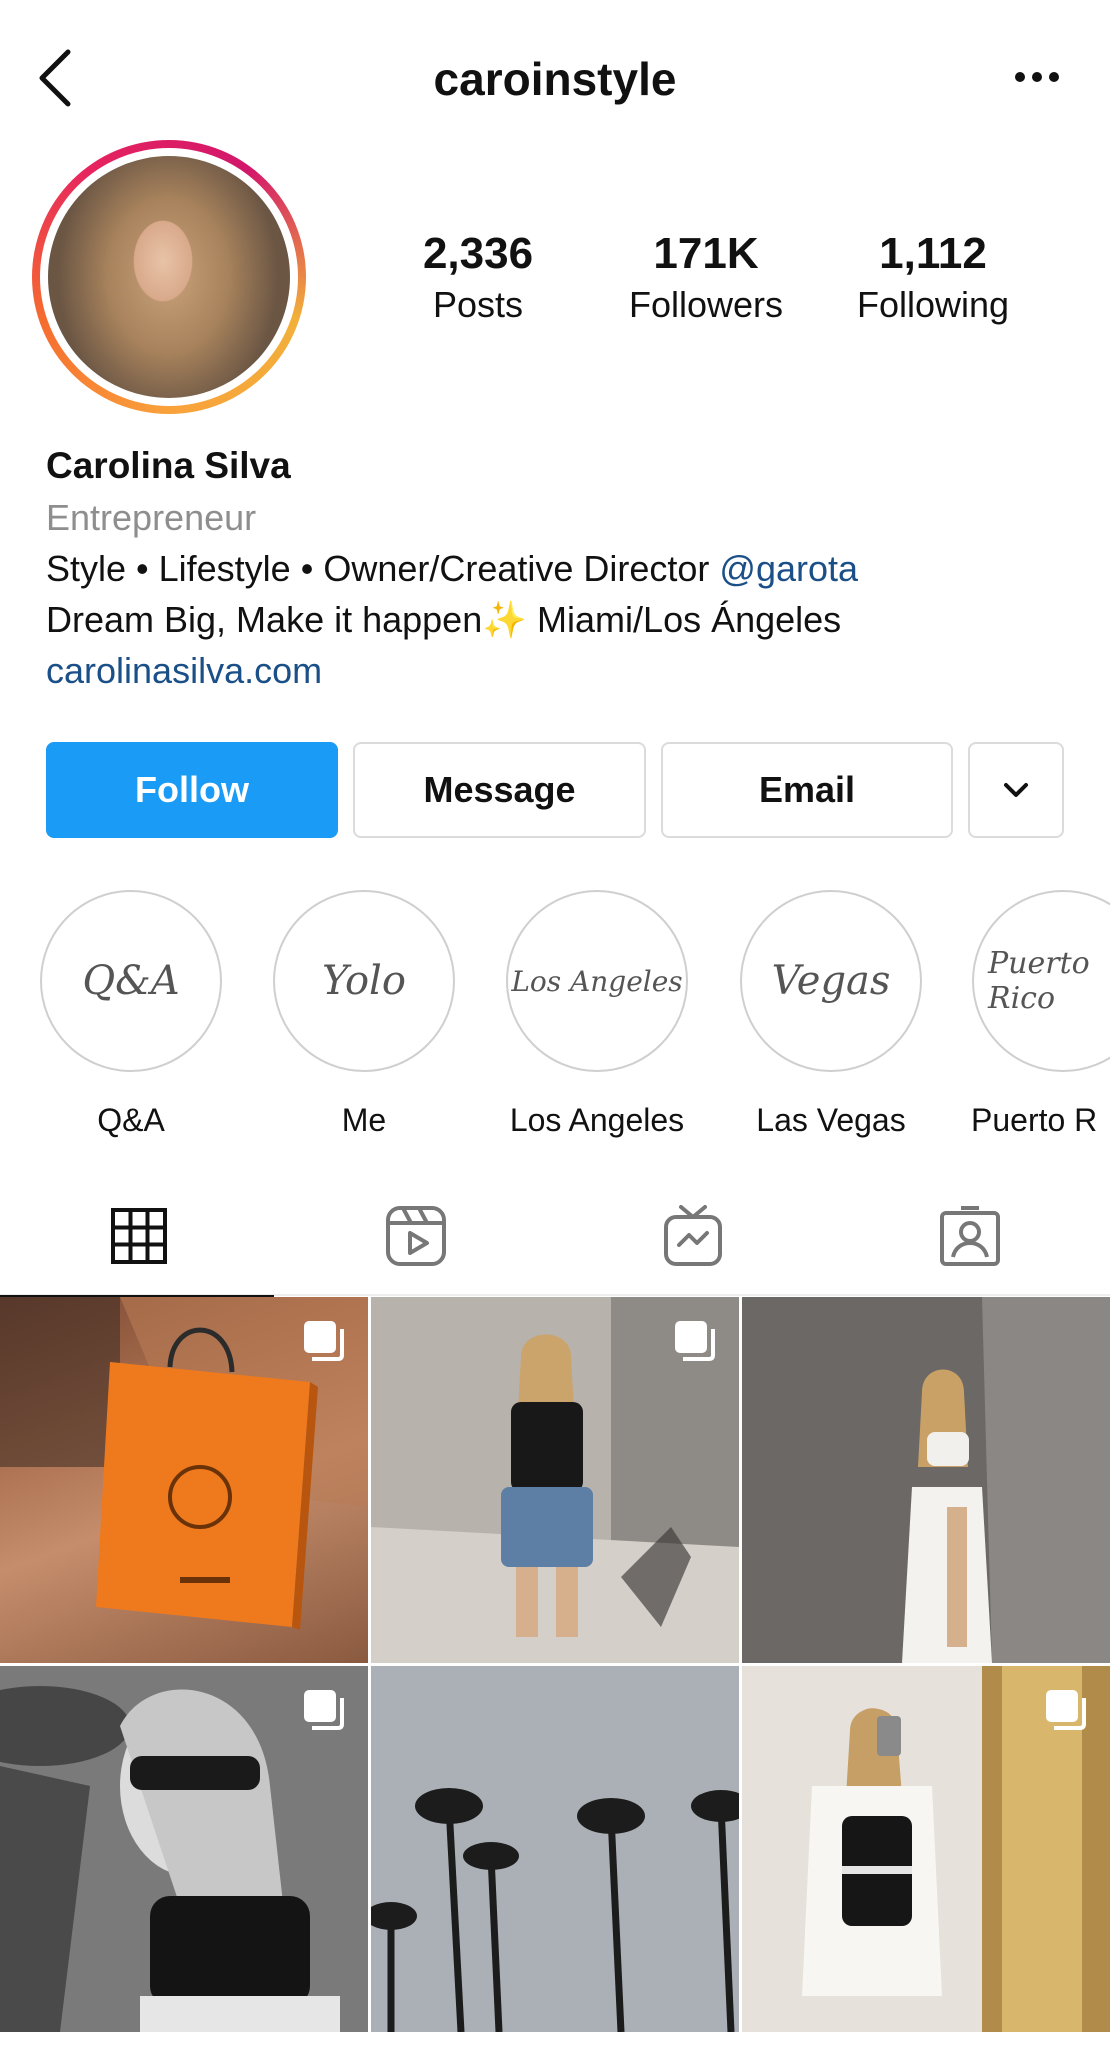 This screenshot has width=1110, height=2048. I want to click on grid-icon, so click(138, 1236).